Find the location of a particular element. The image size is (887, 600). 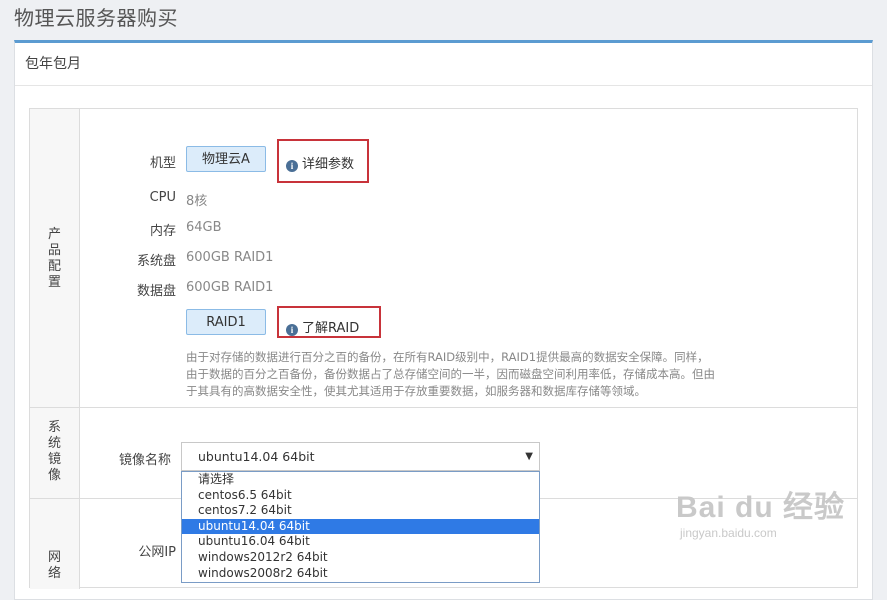

section-system-image: 系 统 镜 像 is located at coordinates (55, 452).